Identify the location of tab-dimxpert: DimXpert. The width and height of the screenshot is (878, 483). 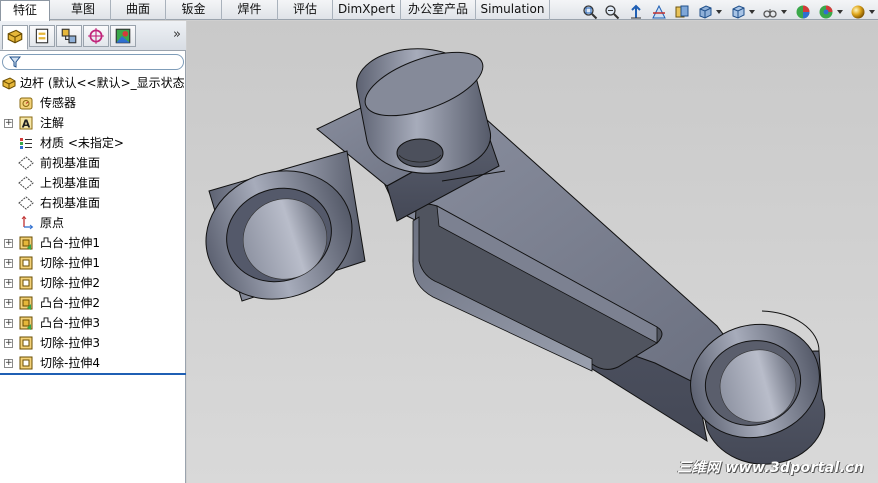
(367, 10).